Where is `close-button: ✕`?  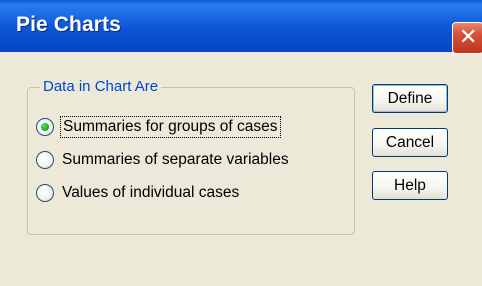 close-button: ✕ is located at coordinates (467, 38).